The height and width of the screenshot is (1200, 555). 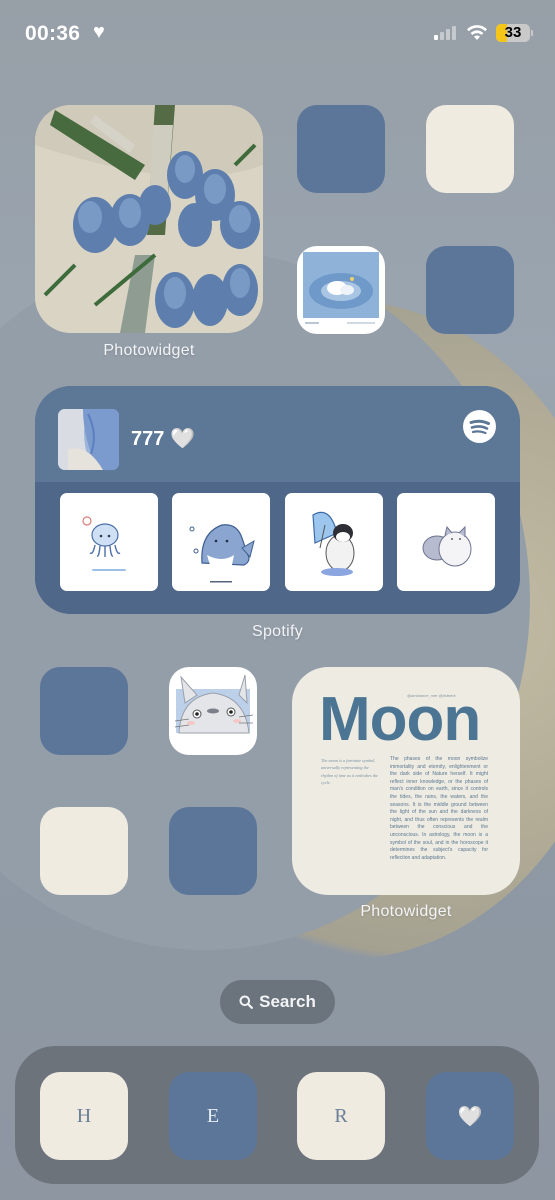 I want to click on dock: H E R 🤍, so click(x=277, y=1115).